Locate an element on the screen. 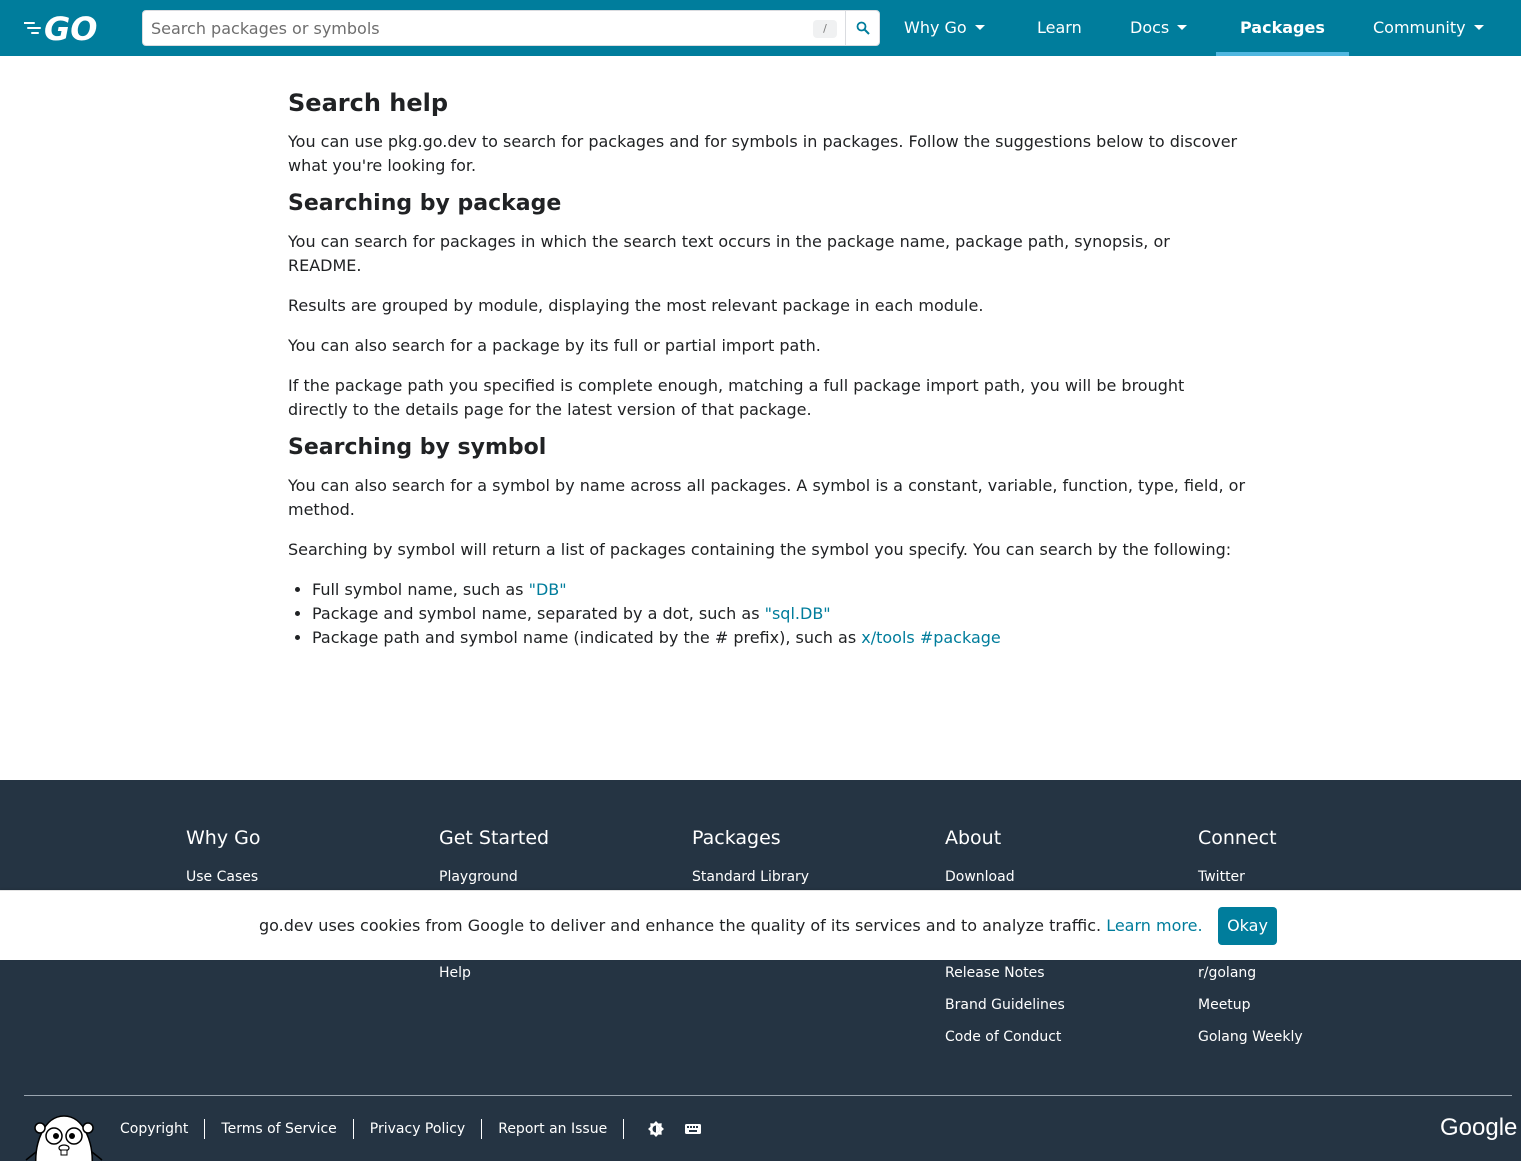  nav-why-go-label: Why Go is located at coordinates (935, 27).